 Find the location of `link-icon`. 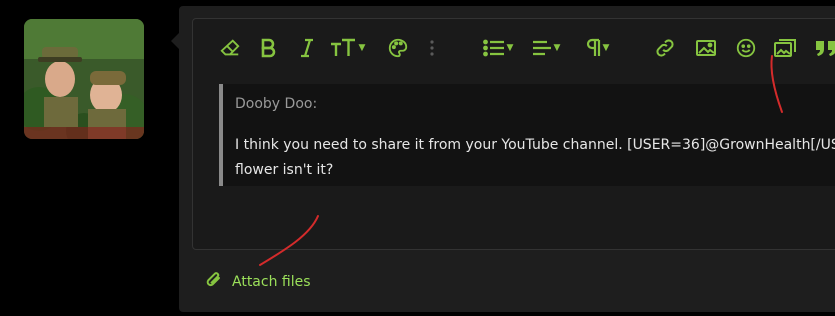

link-icon is located at coordinates (665, 48).